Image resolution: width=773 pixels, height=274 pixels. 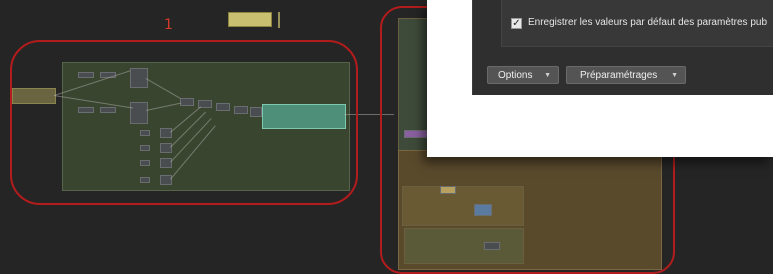 I want to click on options-button: Options ▼, so click(x=523, y=75).